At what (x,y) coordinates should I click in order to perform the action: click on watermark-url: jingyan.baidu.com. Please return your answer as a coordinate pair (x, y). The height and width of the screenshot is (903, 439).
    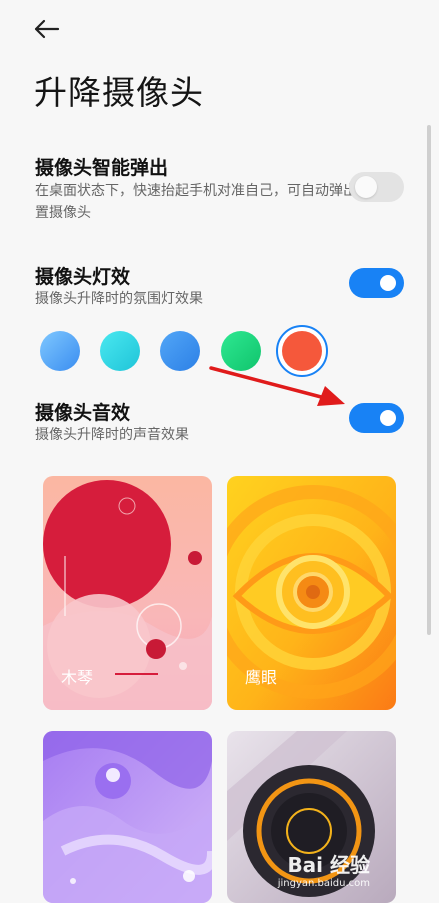
    Looking at the image, I should click on (323, 883).